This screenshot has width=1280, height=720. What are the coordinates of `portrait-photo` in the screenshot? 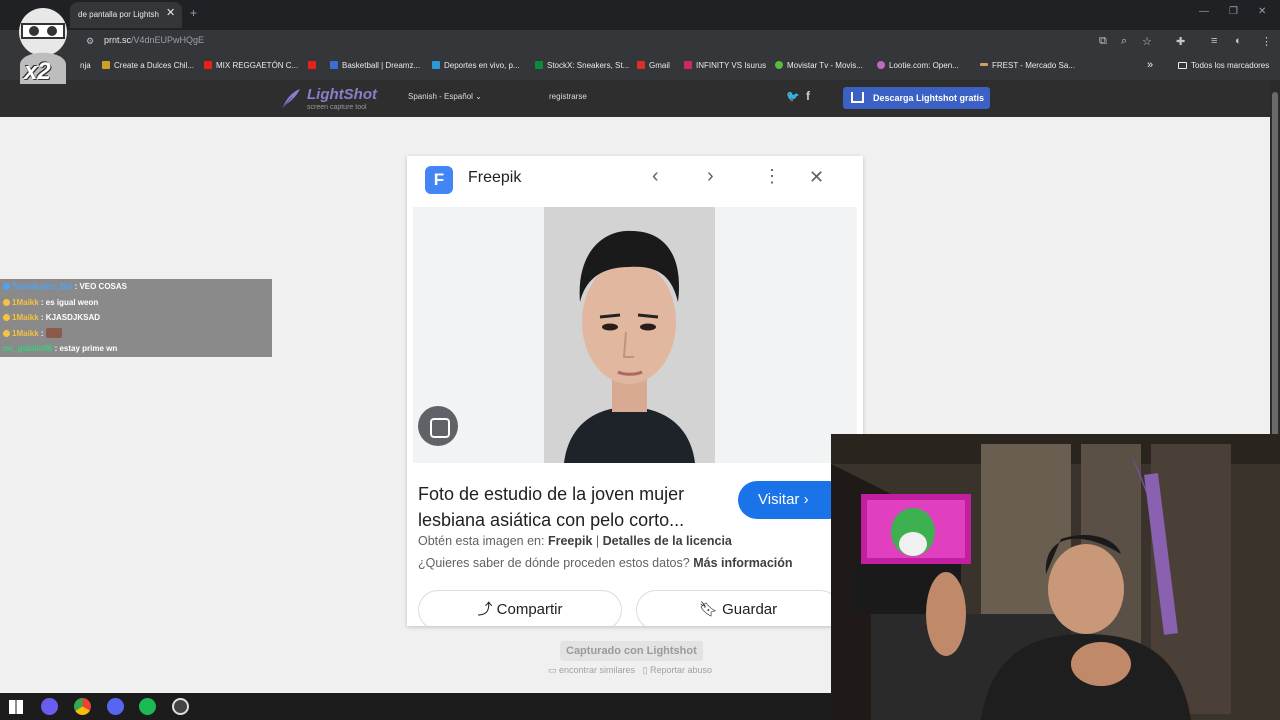 It's located at (629, 335).